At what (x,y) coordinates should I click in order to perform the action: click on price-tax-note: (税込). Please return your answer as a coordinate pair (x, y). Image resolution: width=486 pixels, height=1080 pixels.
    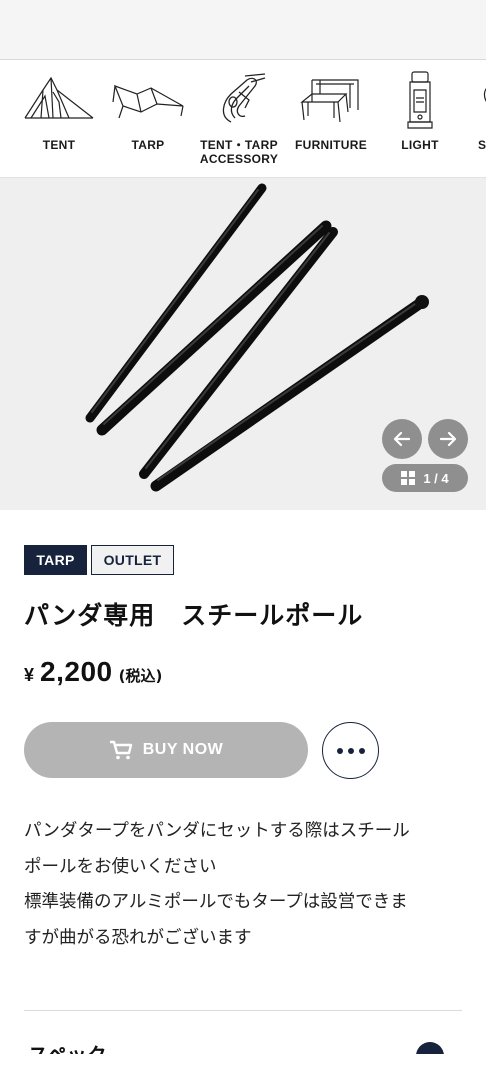
    Looking at the image, I should click on (140, 676).